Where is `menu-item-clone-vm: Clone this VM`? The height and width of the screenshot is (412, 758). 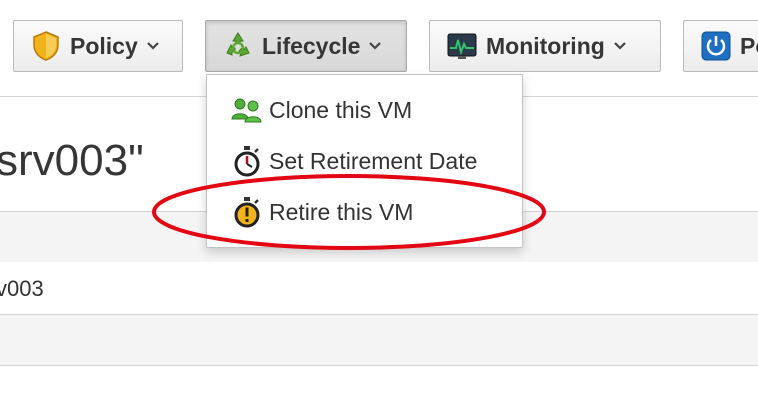
menu-item-clone-vm: Clone this VM is located at coordinates (364, 110).